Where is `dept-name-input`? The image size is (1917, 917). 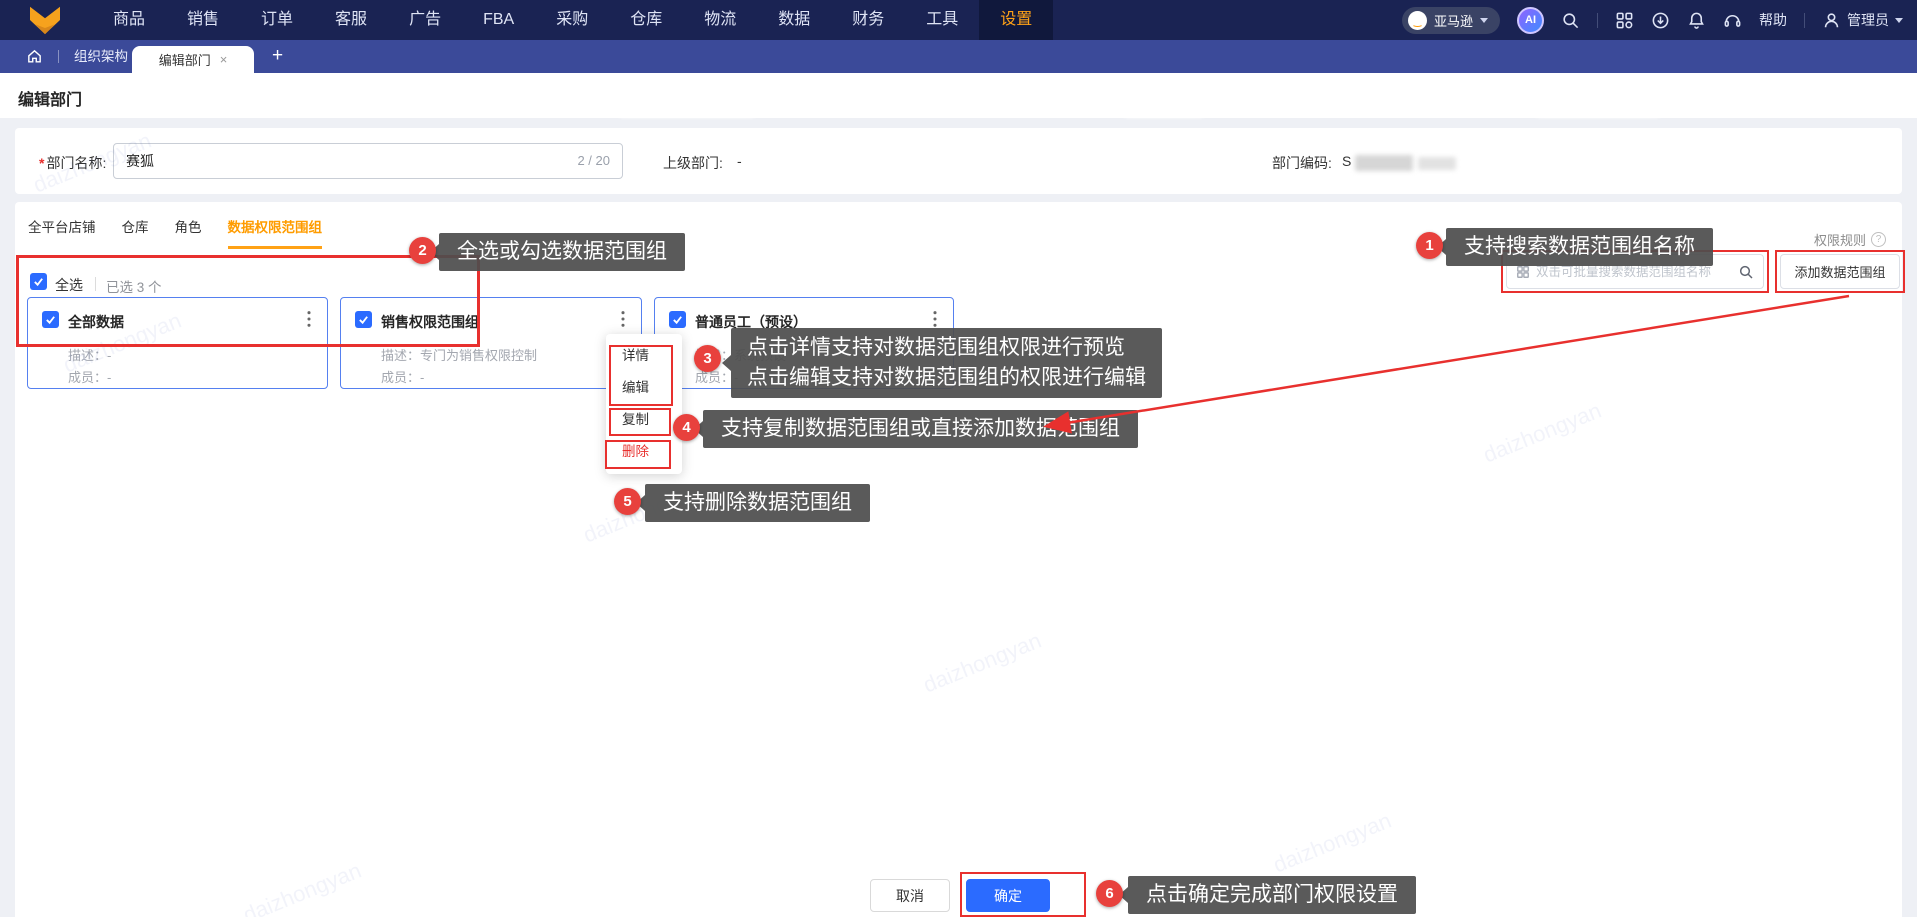 dept-name-input is located at coordinates (326, 161).